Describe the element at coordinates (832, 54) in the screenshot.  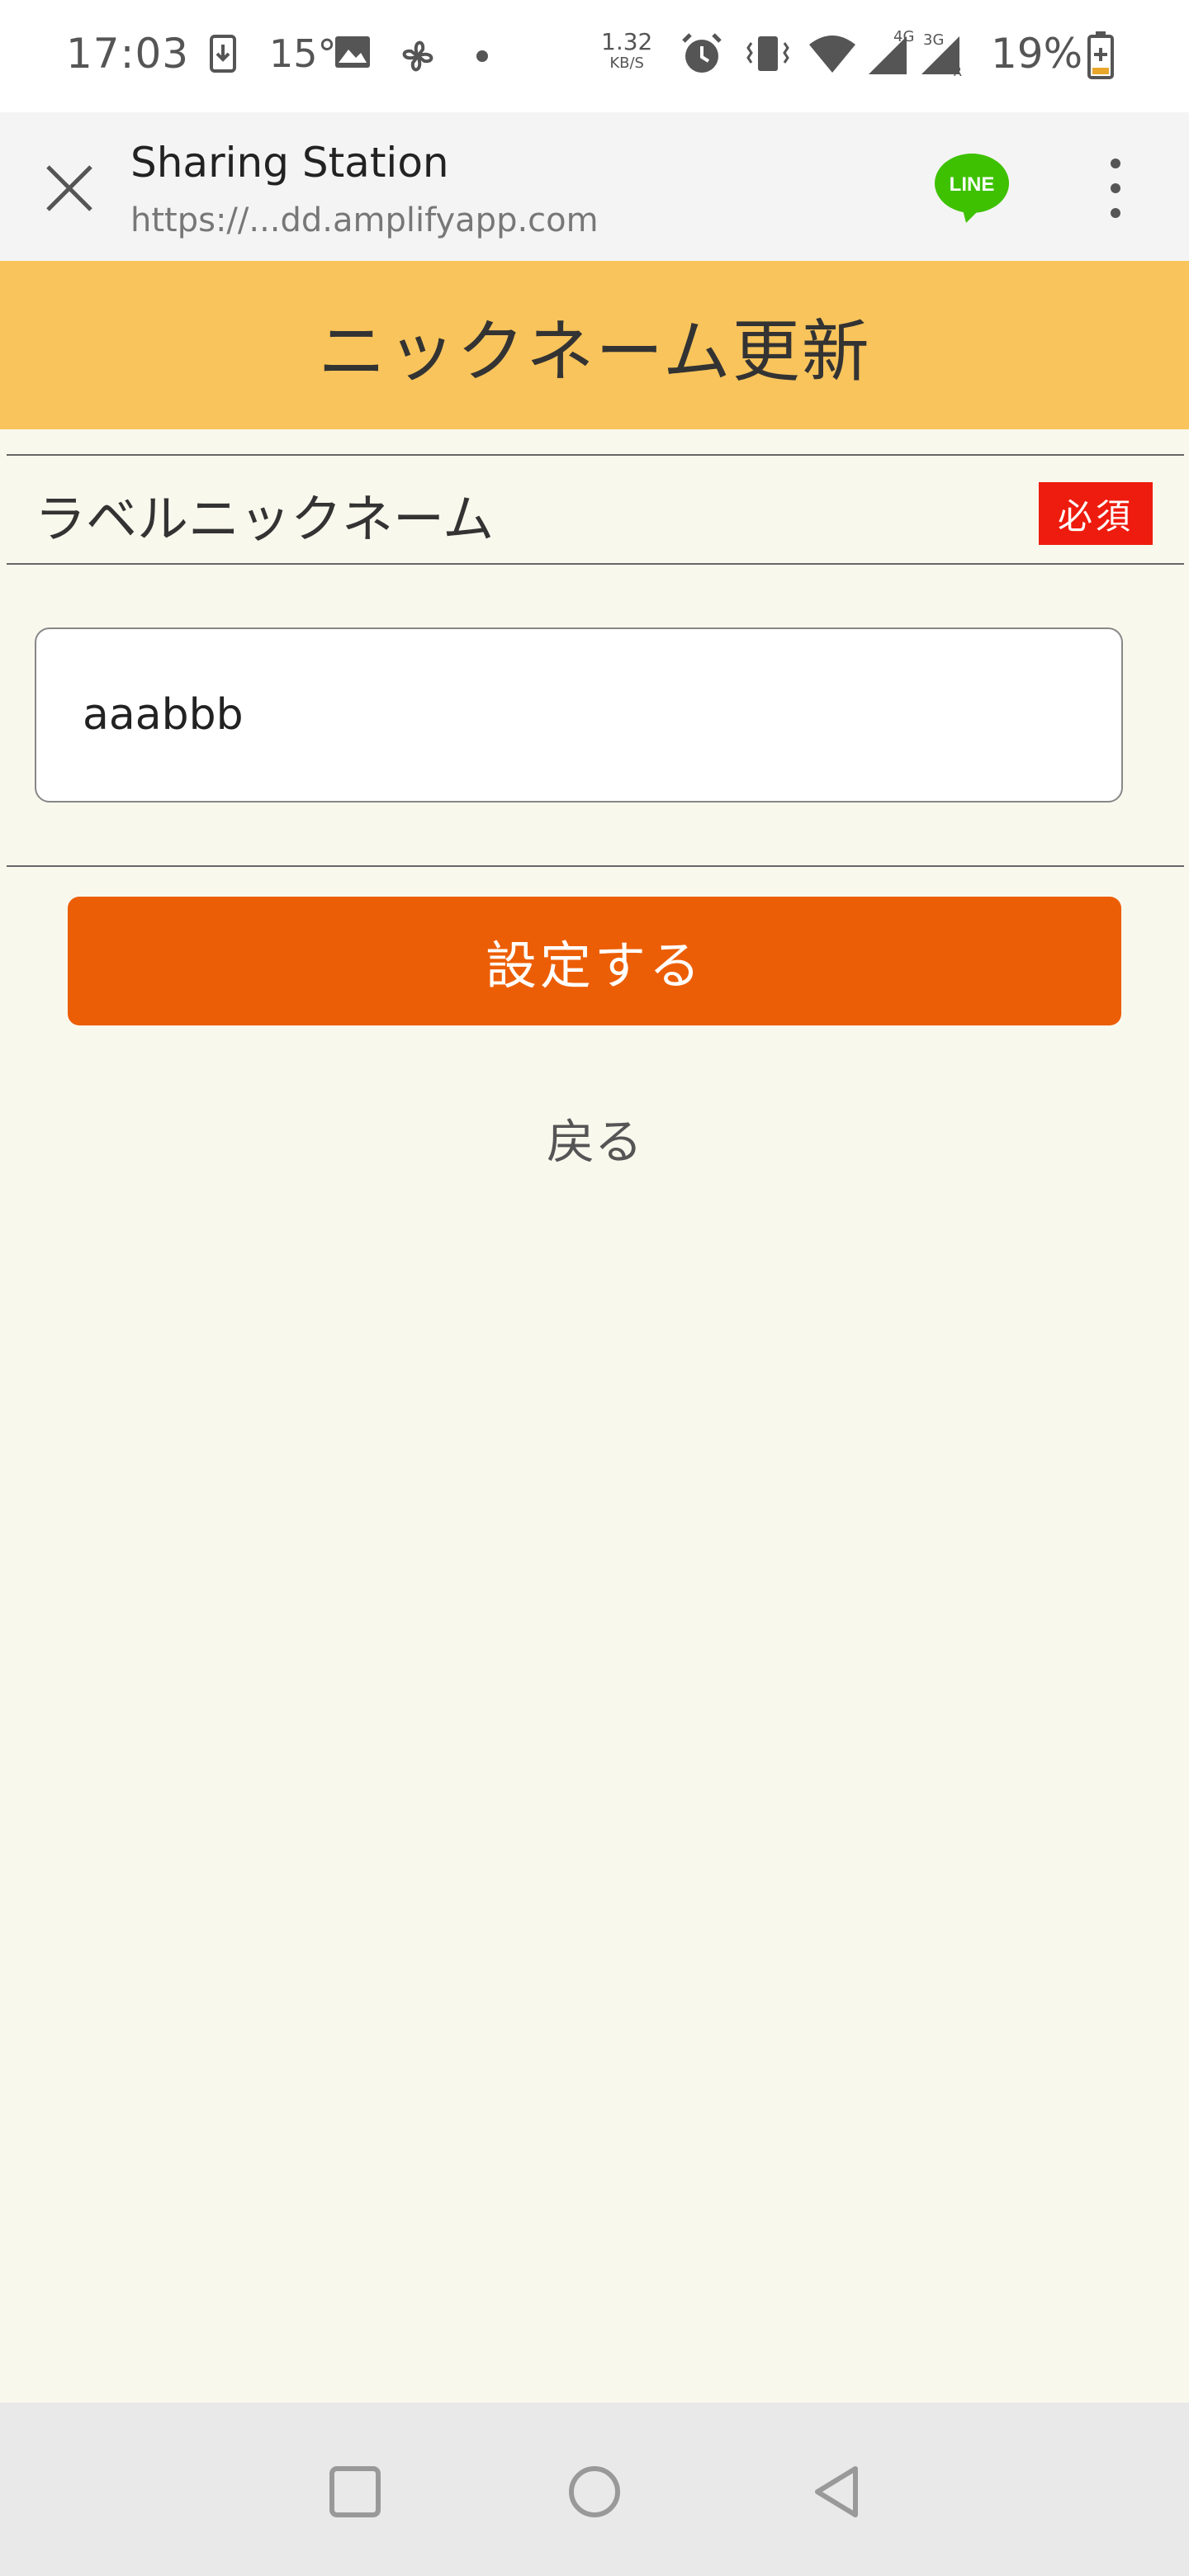
I see `wifi-icon` at that location.